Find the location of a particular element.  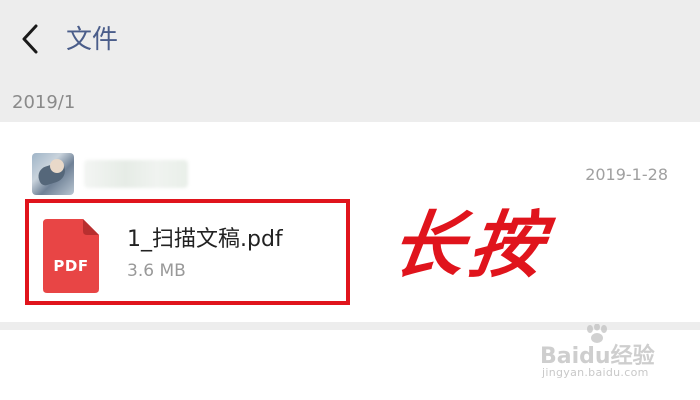

file-message-card: PDF 1_扫描文稿.pdf 3.6 MB is located at coordinates (187, 252).